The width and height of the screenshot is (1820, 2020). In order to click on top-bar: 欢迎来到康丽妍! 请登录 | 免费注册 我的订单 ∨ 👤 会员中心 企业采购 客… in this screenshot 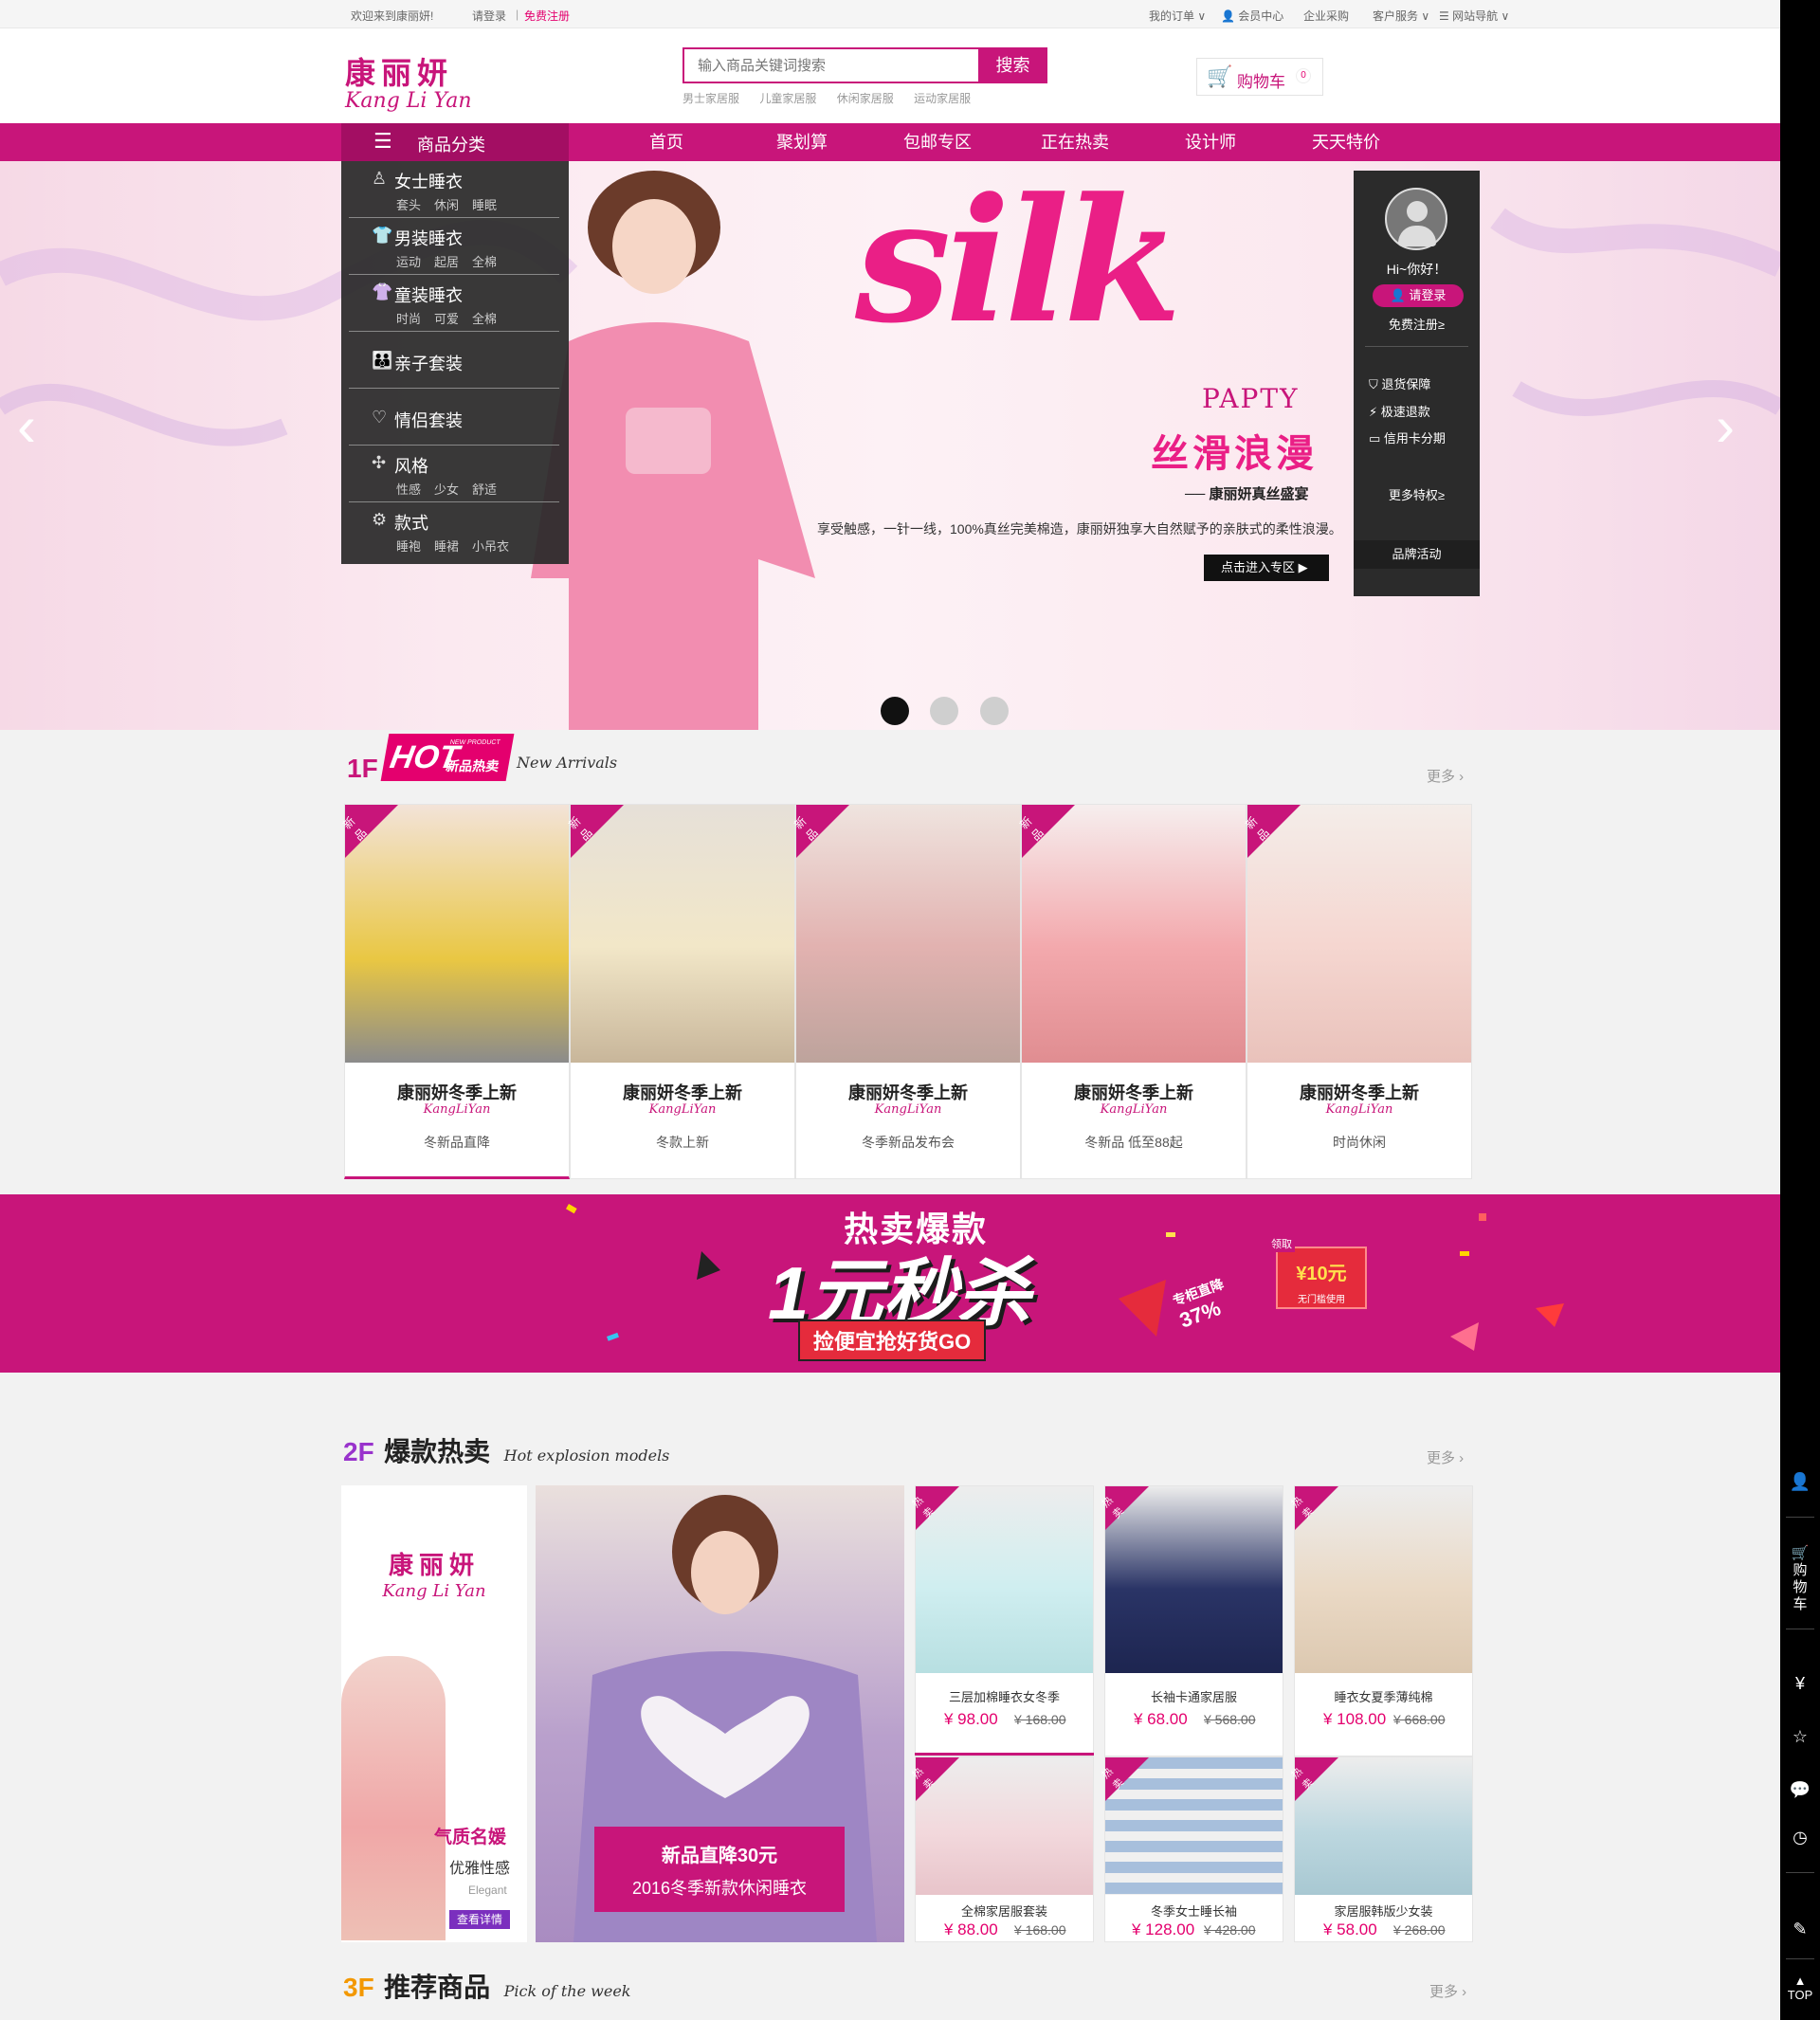, I will do `click(890, 14)`.